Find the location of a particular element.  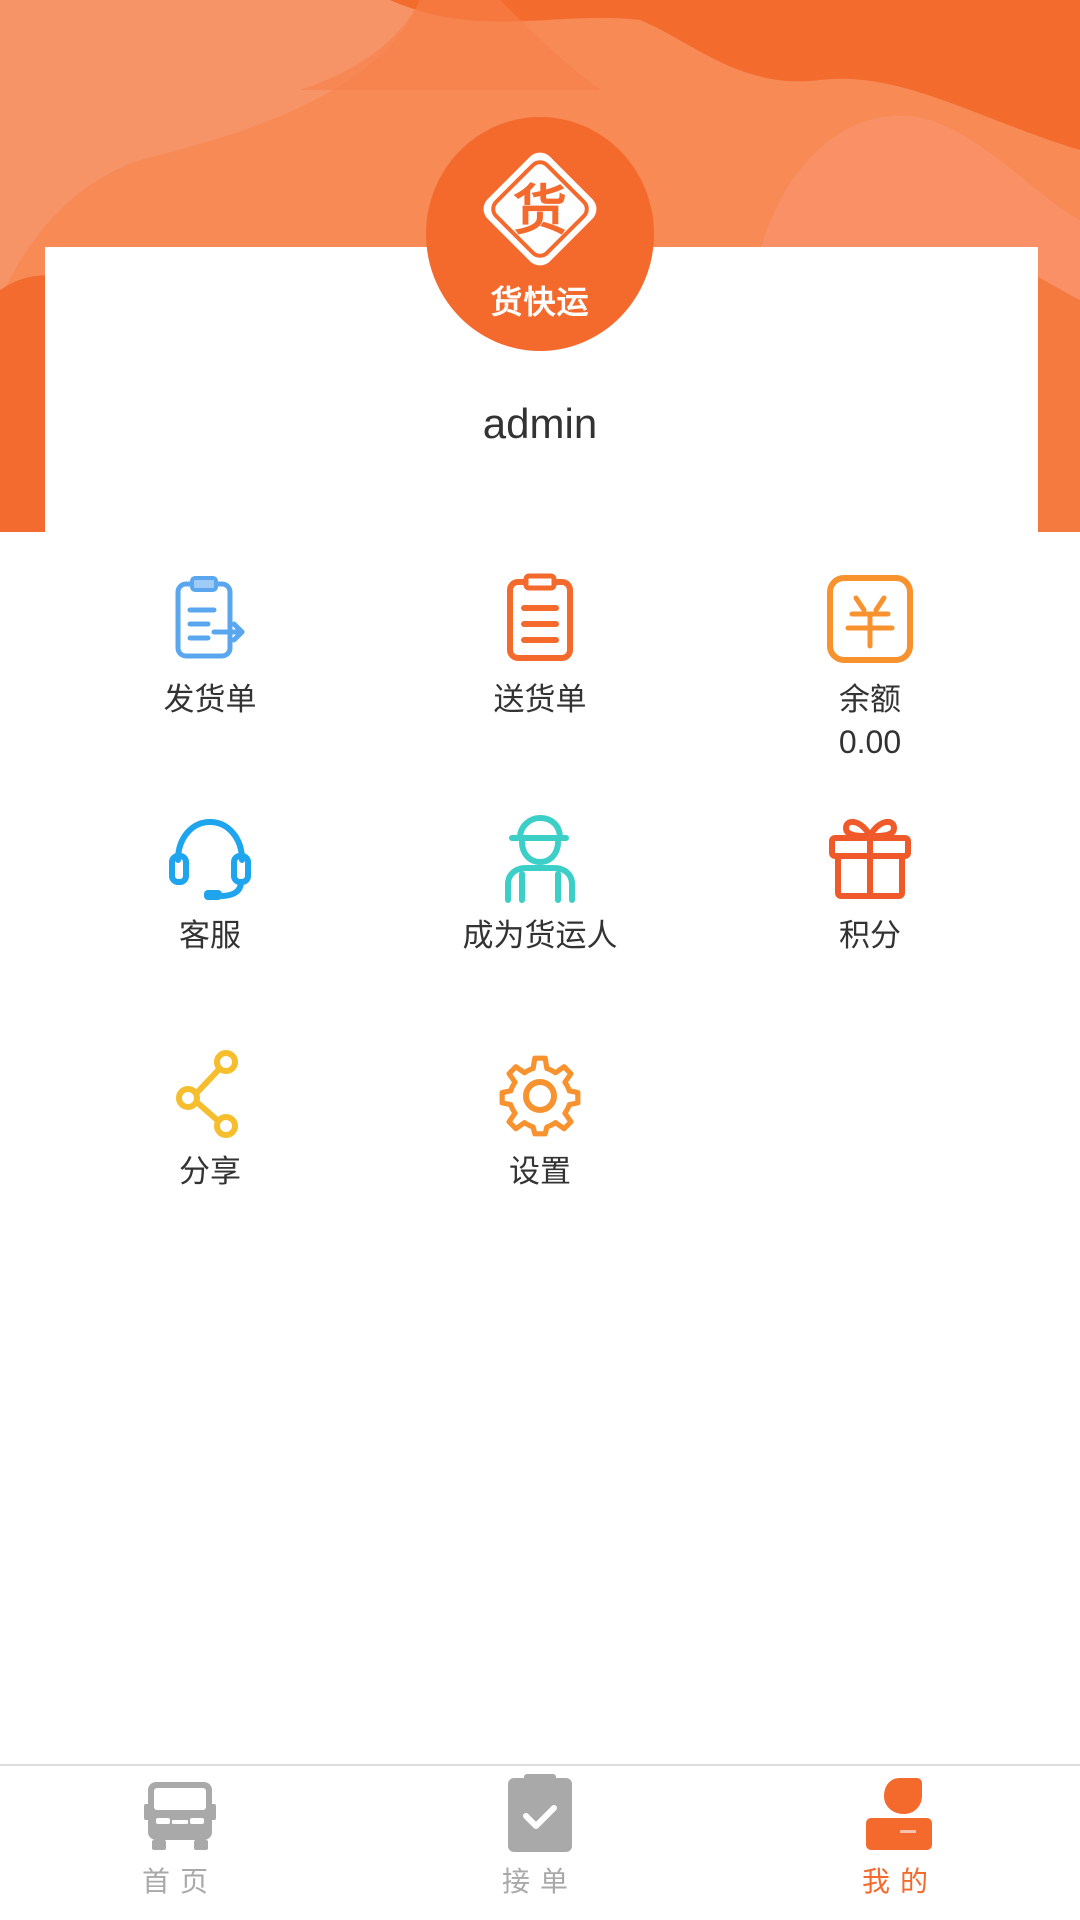

menu-item-label: 送货单 is located at coordinates (540, 700).